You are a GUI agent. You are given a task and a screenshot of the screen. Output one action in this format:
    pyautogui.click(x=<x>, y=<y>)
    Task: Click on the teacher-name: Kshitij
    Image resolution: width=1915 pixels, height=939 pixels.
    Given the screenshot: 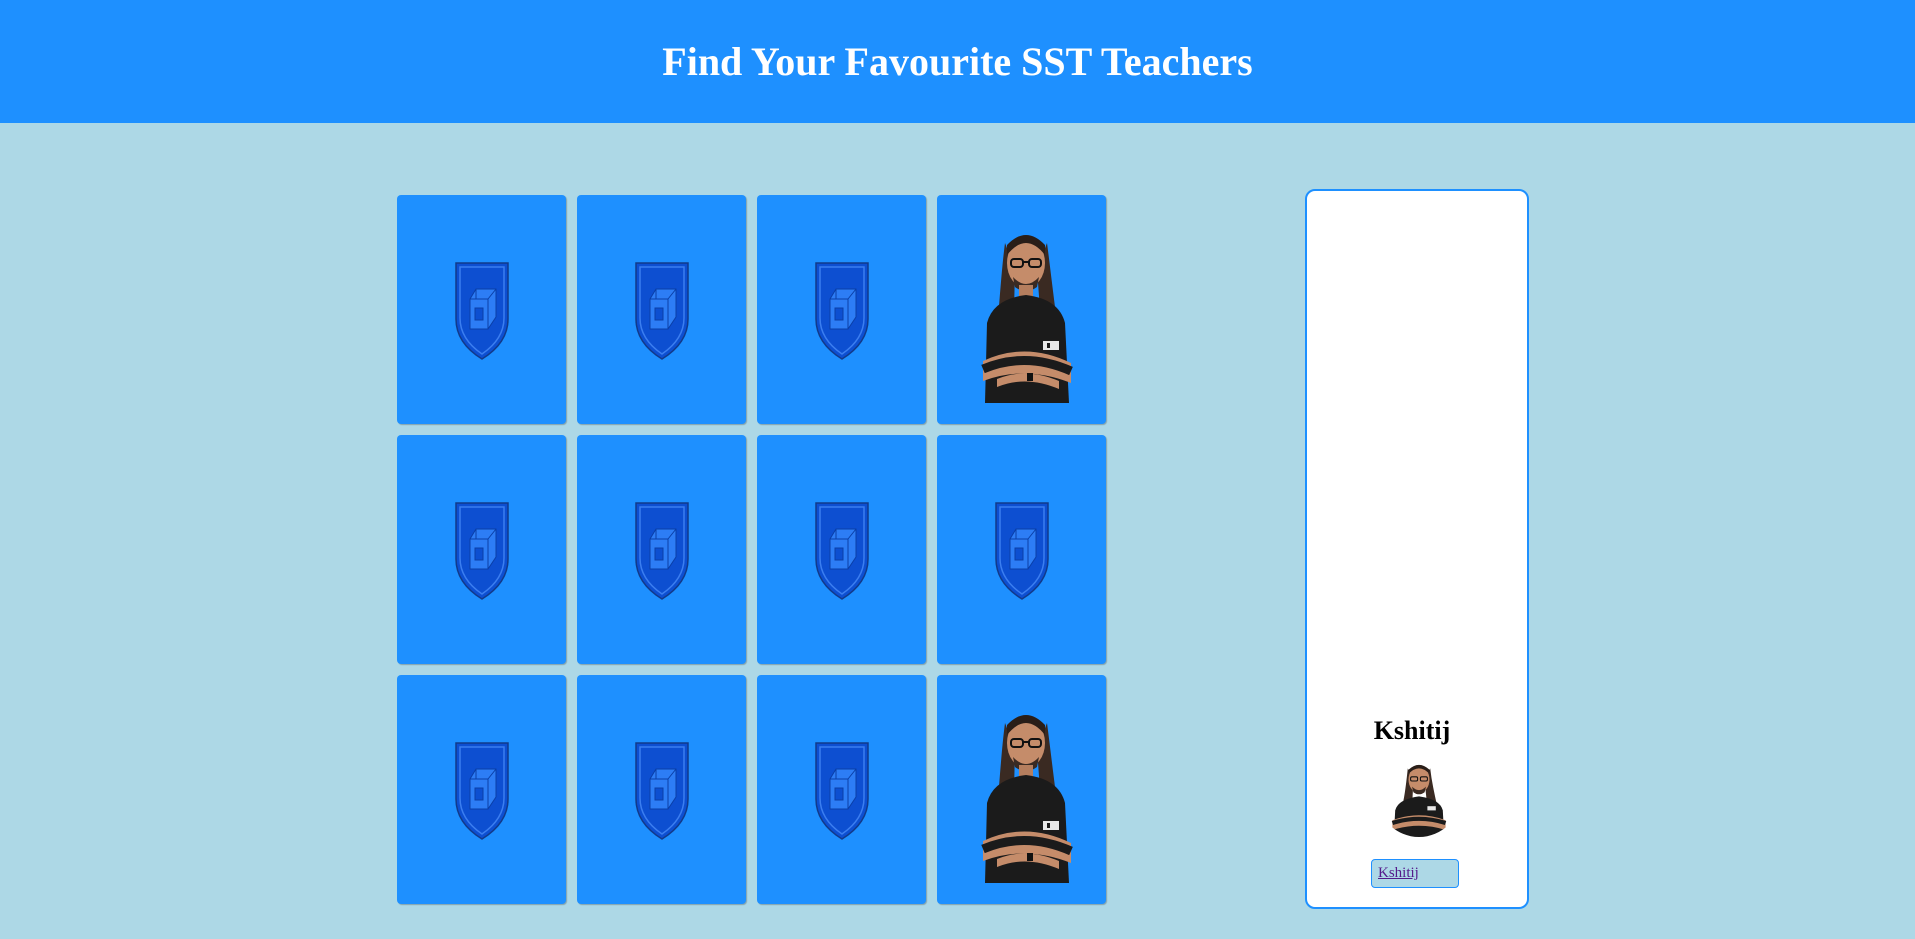 What is the action you would take?
    pyautogui.click(x=1412, y=730)
    